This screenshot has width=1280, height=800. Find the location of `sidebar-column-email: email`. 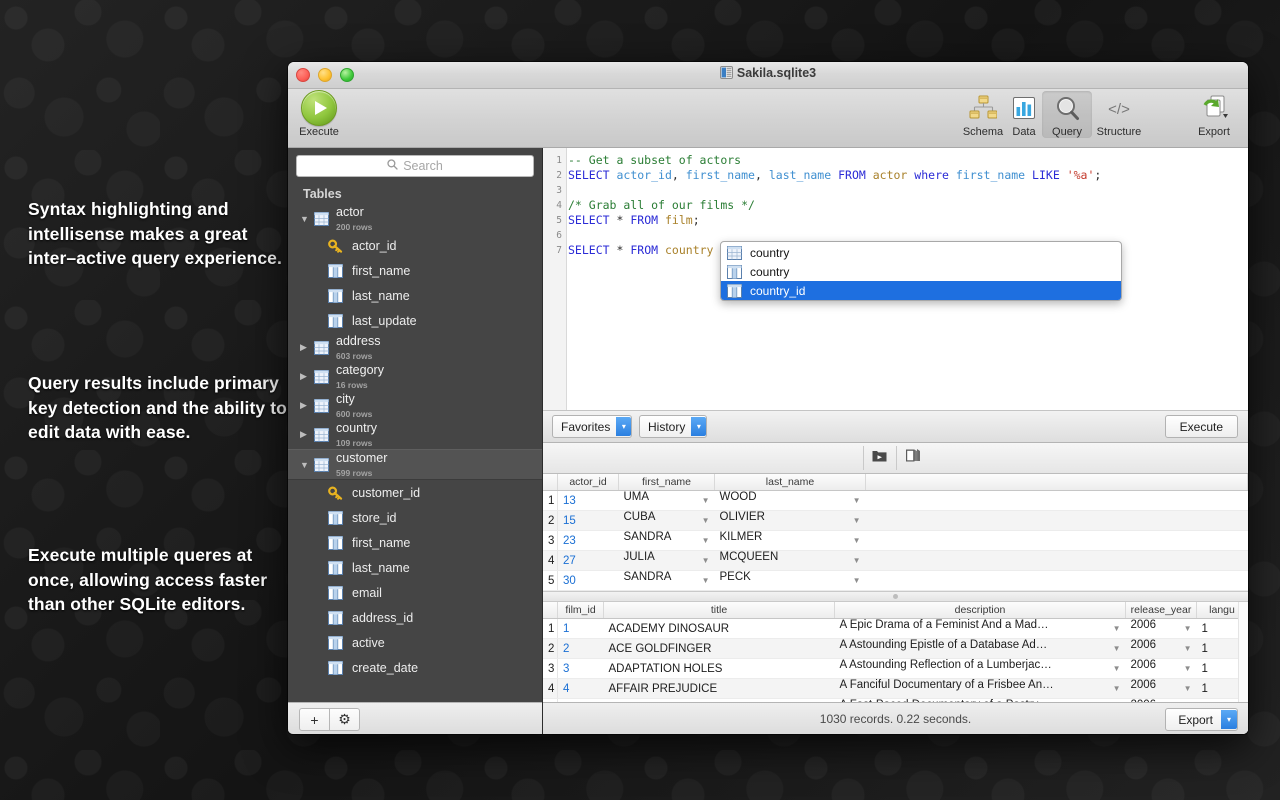

sidebar-column-email: email is located at coordinates (415, 592).